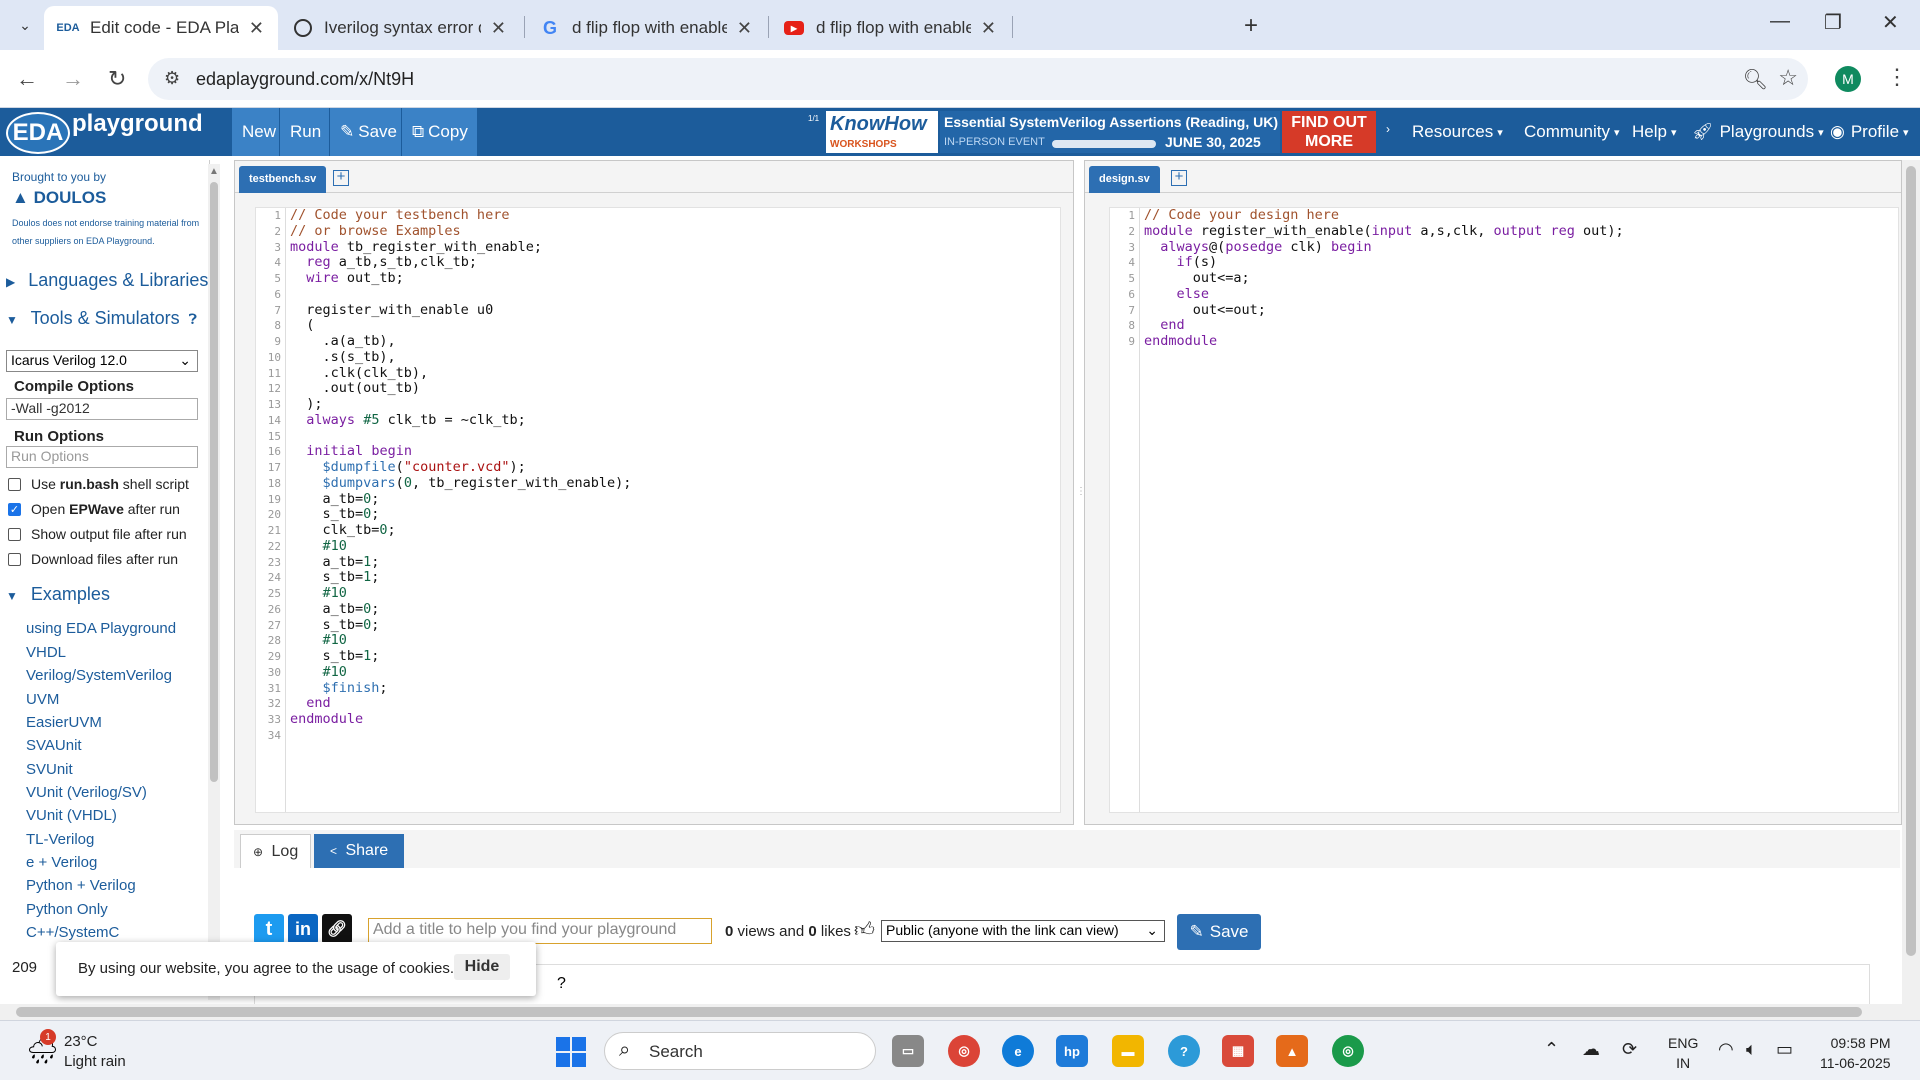  What do you see at coordinates (740, 1051) in the screenshot?
I see `taskbar-search: ⌕ Search` at bounding box center [740, 1051].